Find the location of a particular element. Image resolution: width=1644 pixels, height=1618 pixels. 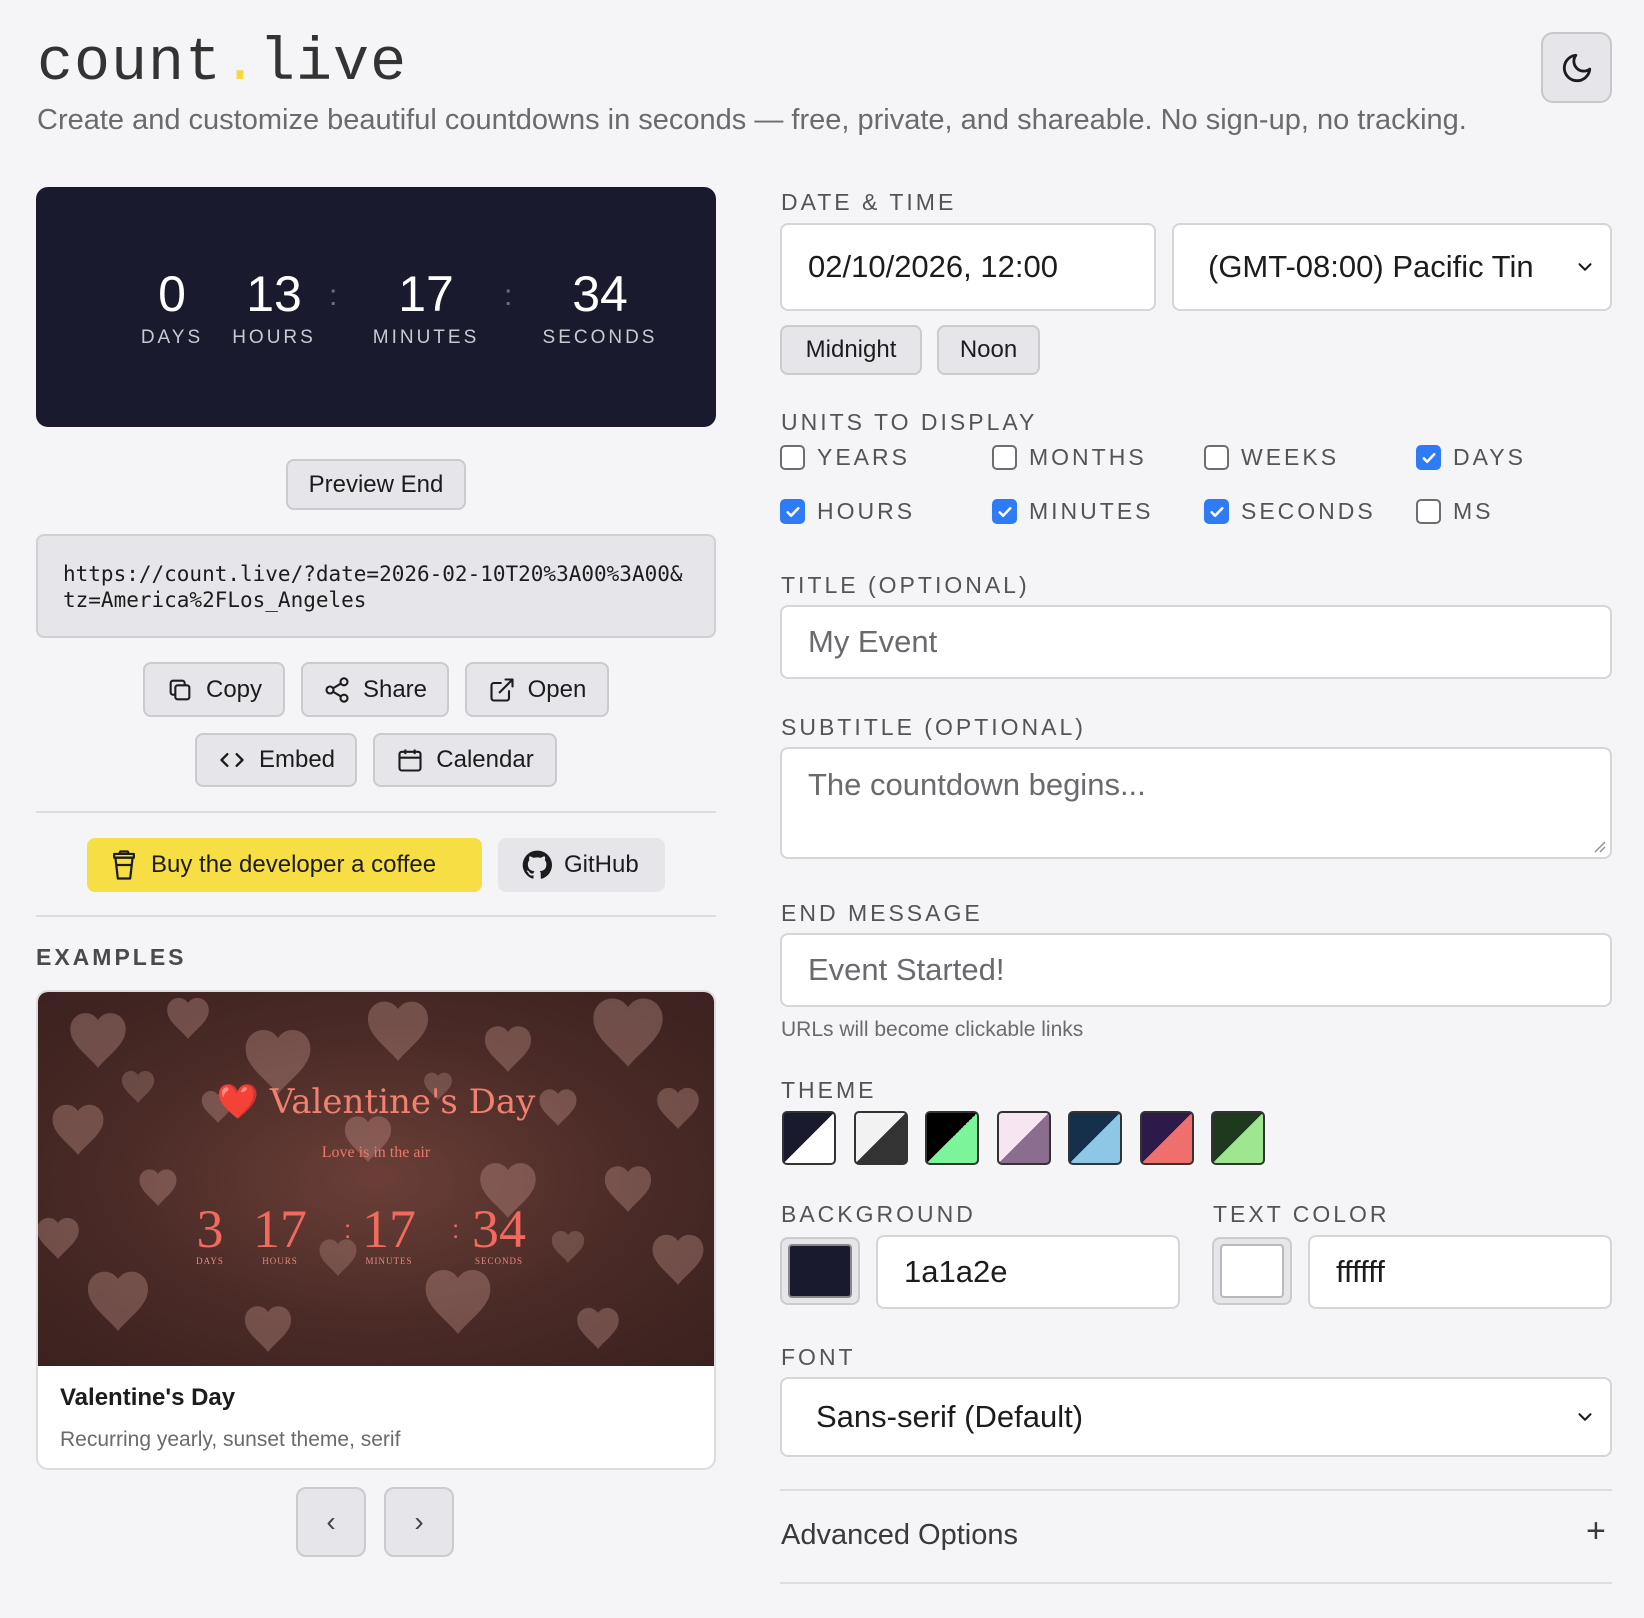

unit-checkbox-months: MONTHS is located at coordinates (1069, 457).